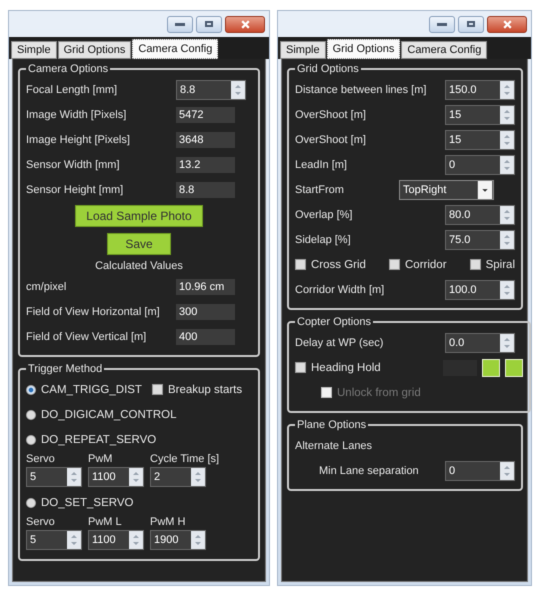 The image size is (536, 591). I want to click on action-button: Save, so click(139, 244).